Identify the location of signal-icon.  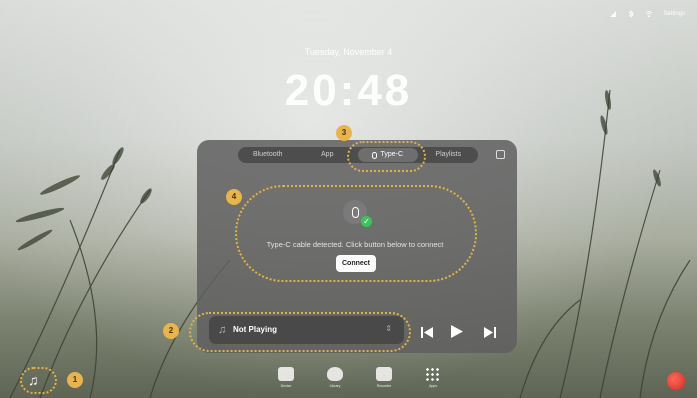
(613, 14).